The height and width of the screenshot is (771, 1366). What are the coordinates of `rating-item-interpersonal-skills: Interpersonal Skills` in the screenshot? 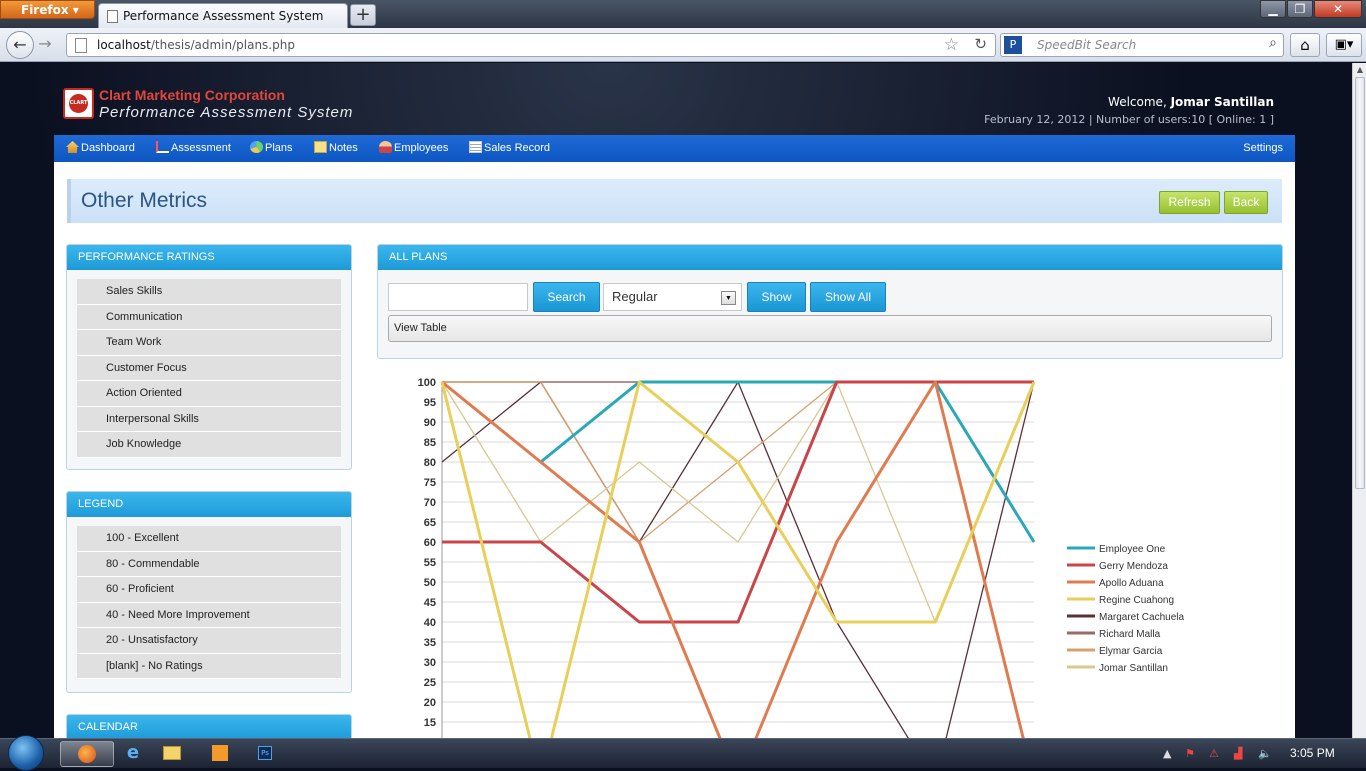 It's located at (209, 419).